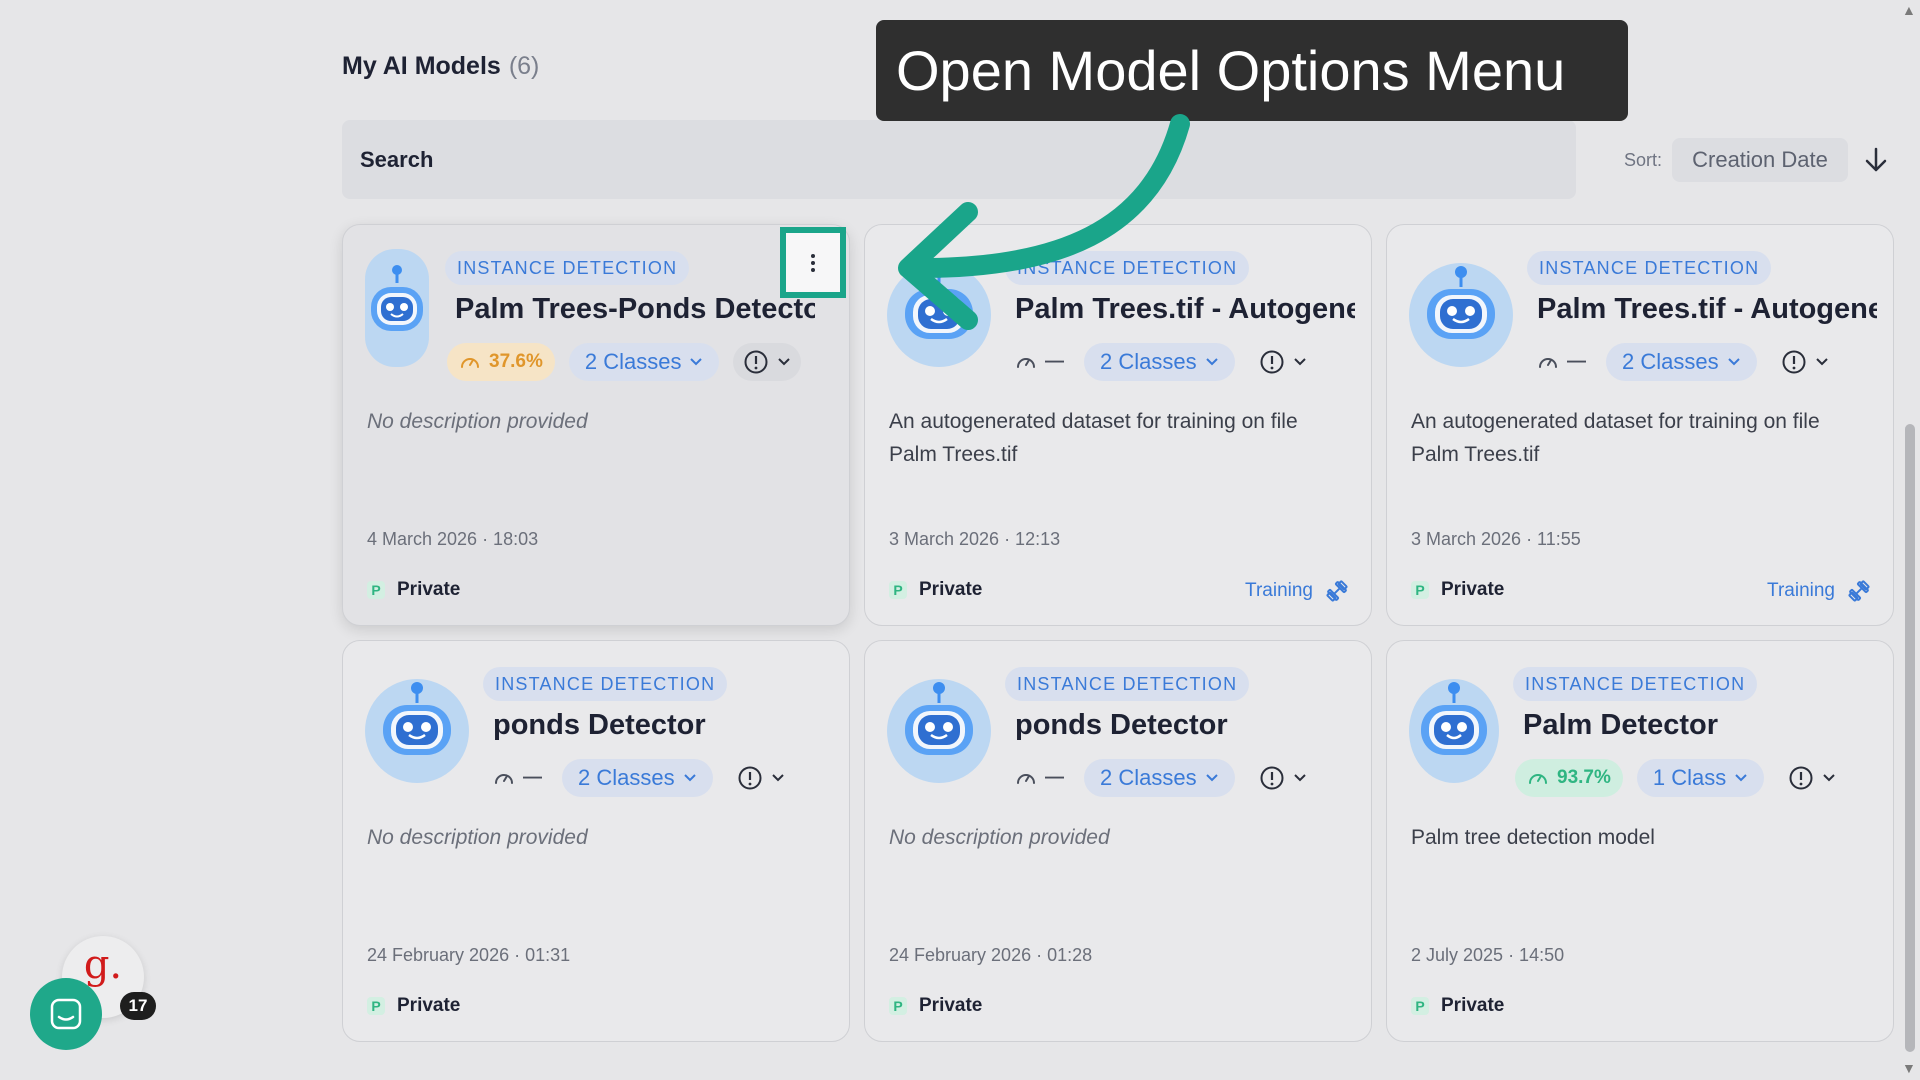  I want to click on chat-icon, so click(66, 1014).